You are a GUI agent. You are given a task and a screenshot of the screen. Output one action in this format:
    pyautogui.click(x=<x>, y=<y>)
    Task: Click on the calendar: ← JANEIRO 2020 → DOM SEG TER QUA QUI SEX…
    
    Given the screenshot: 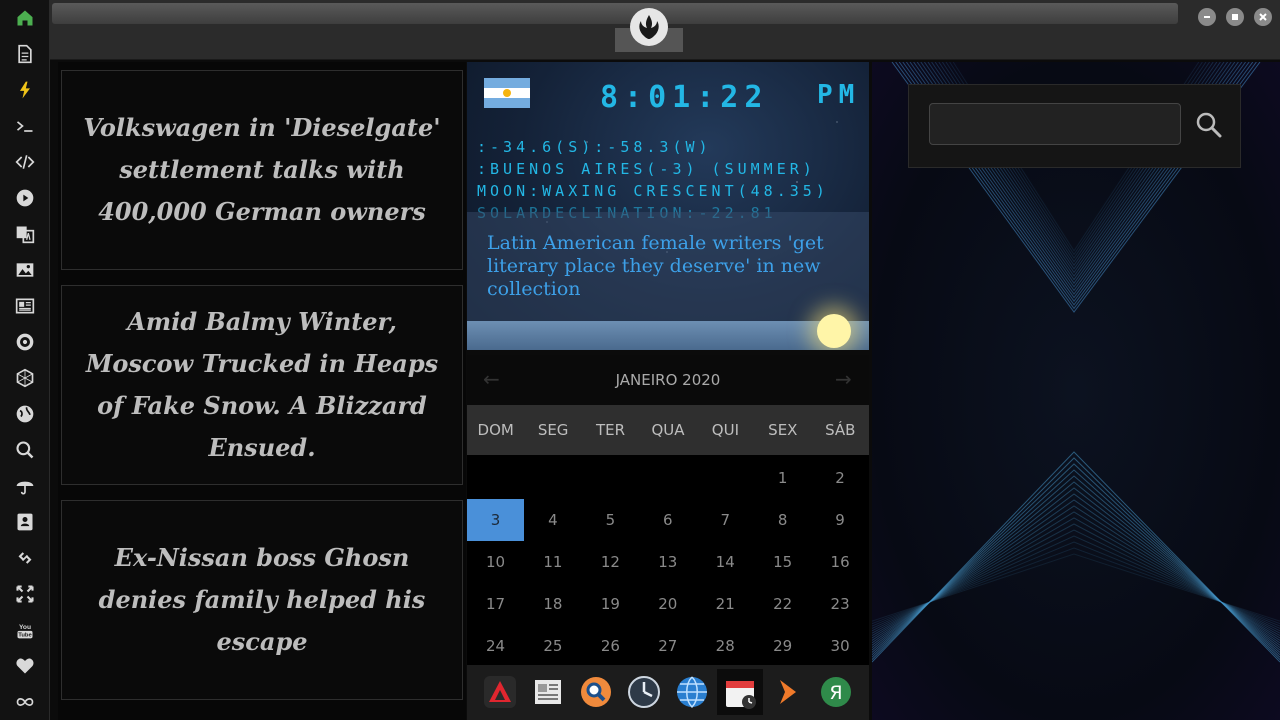 What is the action you would take?
    pyautogui.click(x=668, y=526)
    